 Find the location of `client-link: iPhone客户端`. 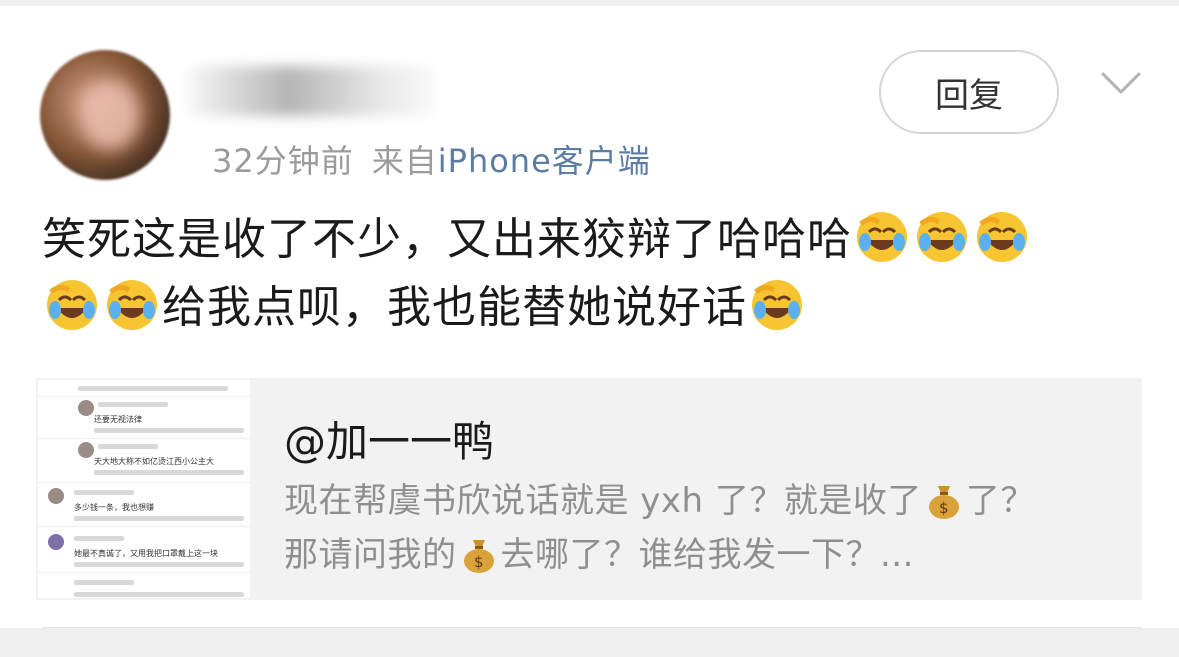

client-link: iPhone客户端 is located at coordinates (544, 161).